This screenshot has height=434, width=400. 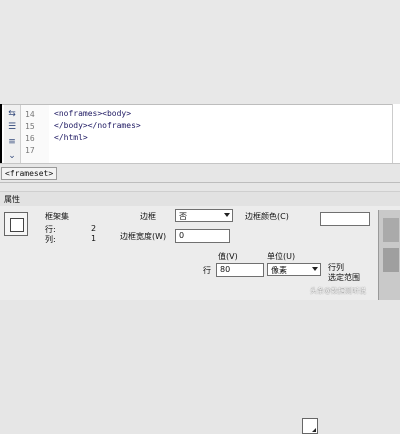 I want to click on panel-title: 属性, so click(x=12, y=199).